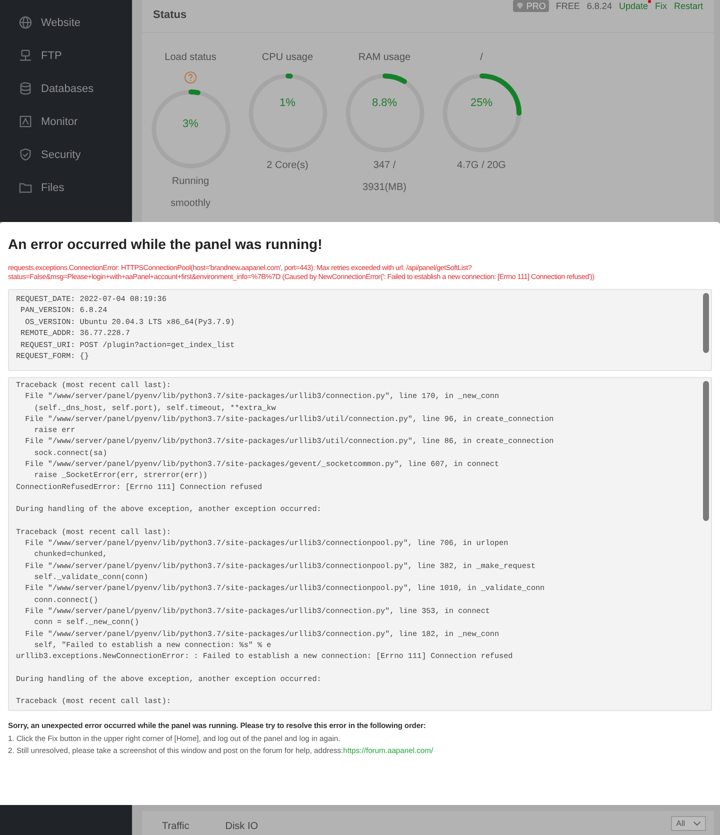  Describe the element at coordinates (25, 154) in the screenshot. I see `shield-icon` at that location.